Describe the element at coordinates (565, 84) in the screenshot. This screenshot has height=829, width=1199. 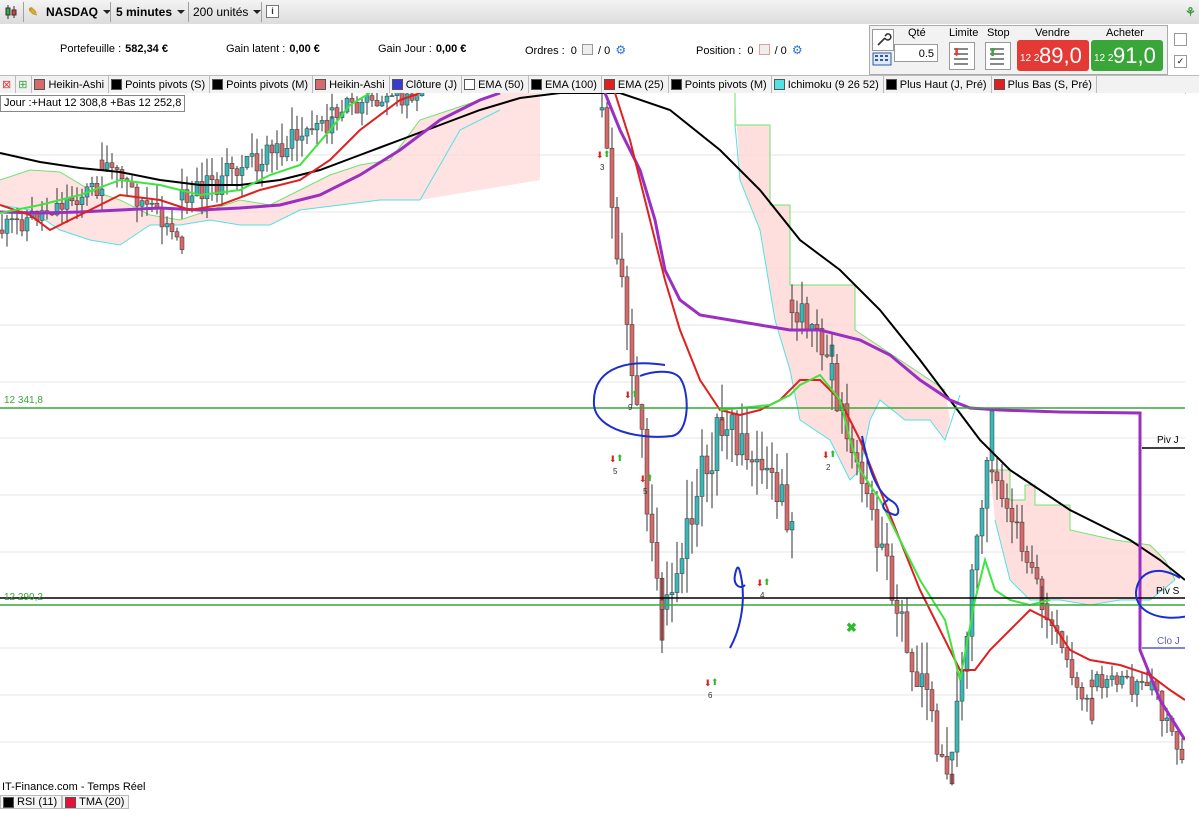
I see `indicator-tab: EMA (100)` at that location.